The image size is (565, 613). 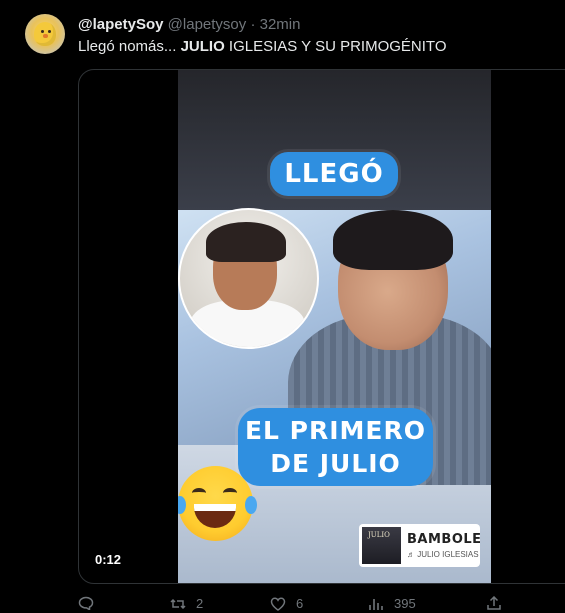 What do you see at coordinates (248, 278) in the screenshot?
I see `circle-photo` at bounding box center [248, 278].